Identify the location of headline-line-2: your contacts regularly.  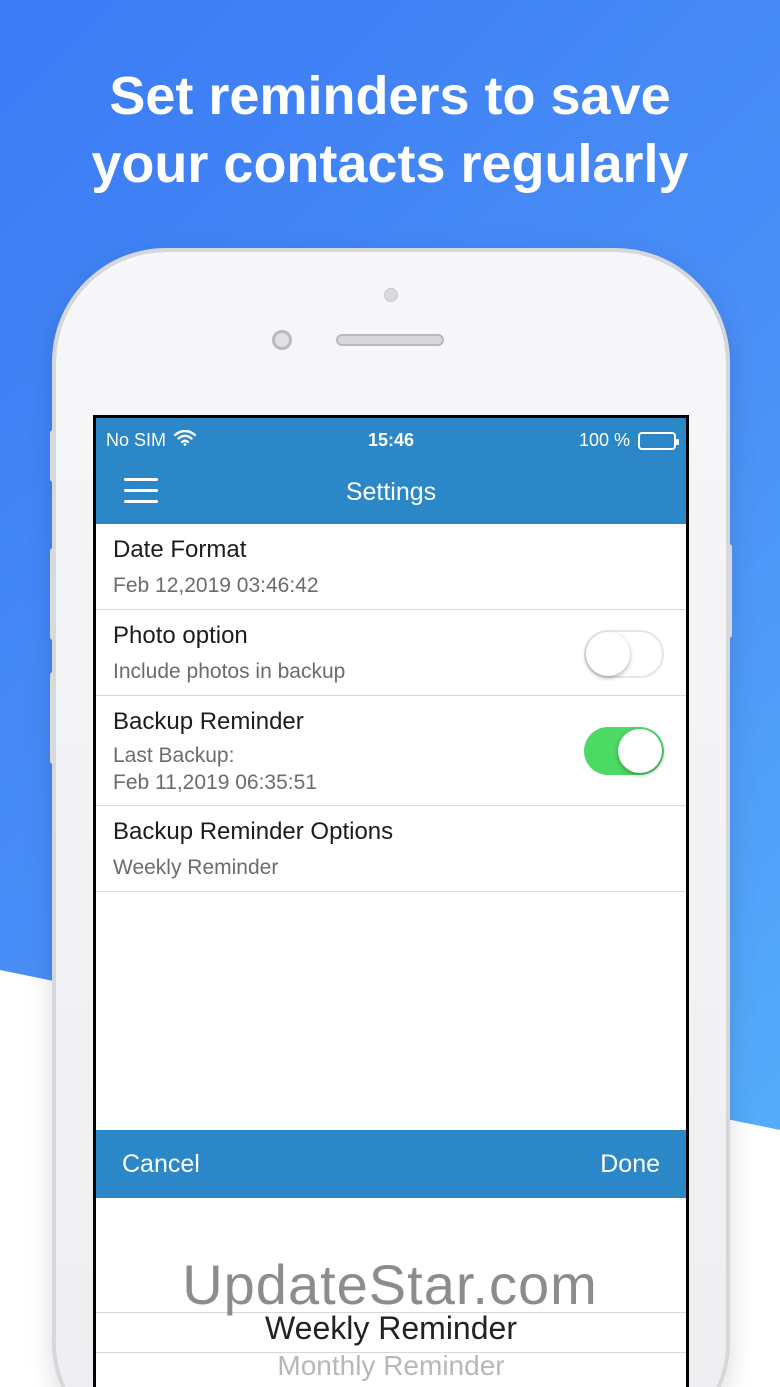
(390, 164).